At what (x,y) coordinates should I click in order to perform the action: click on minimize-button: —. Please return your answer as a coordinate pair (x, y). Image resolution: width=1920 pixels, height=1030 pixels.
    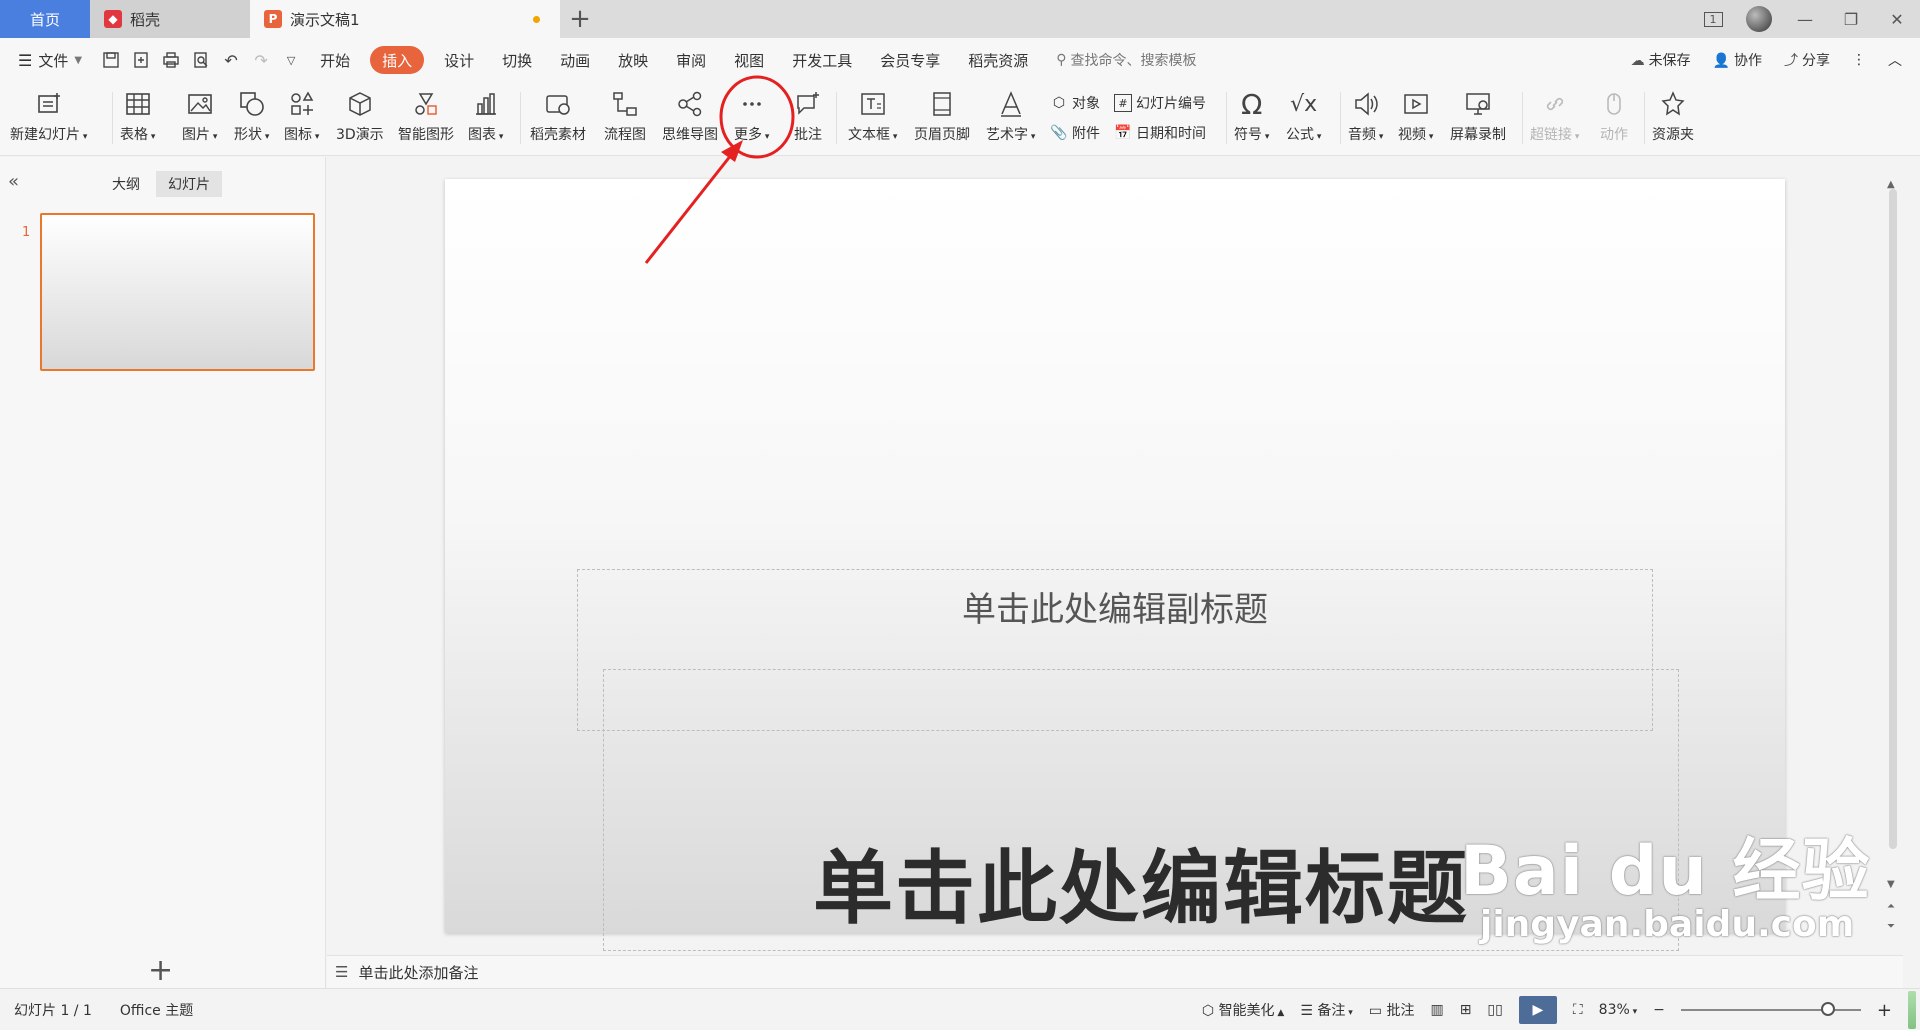
    Looking at the image, I should click on (1805, 19).